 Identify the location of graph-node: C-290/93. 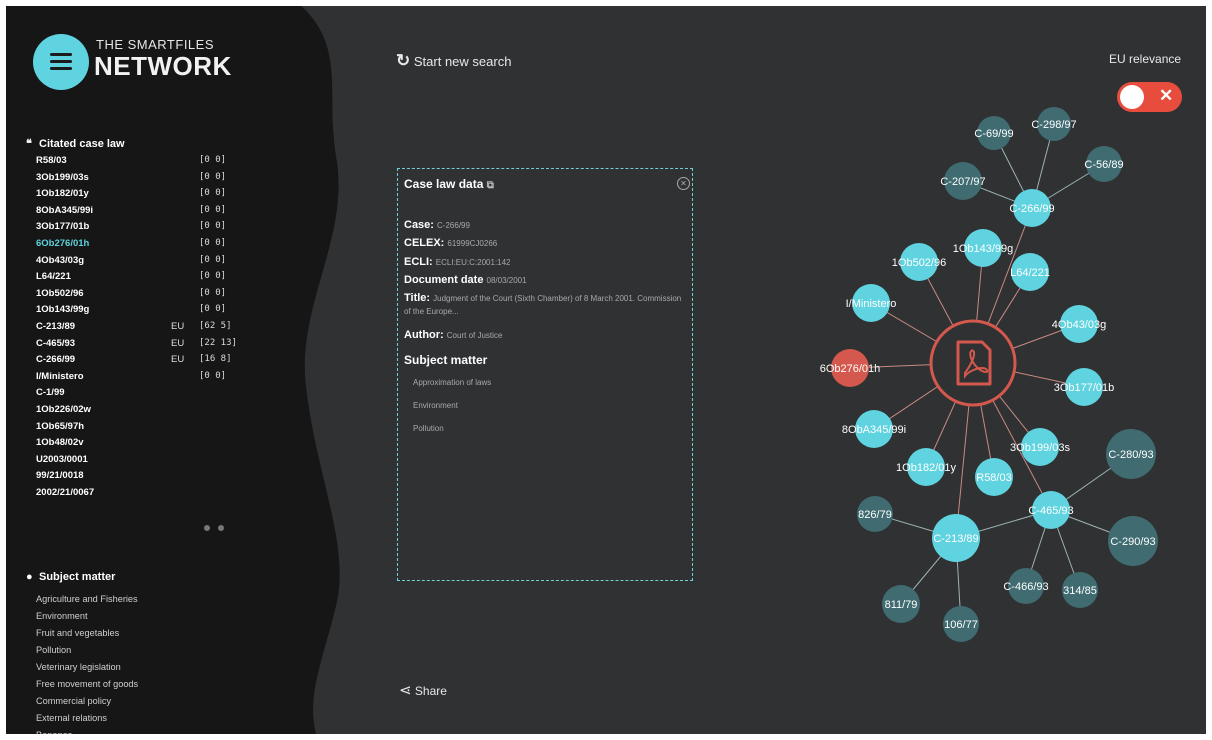
(1133, 541).